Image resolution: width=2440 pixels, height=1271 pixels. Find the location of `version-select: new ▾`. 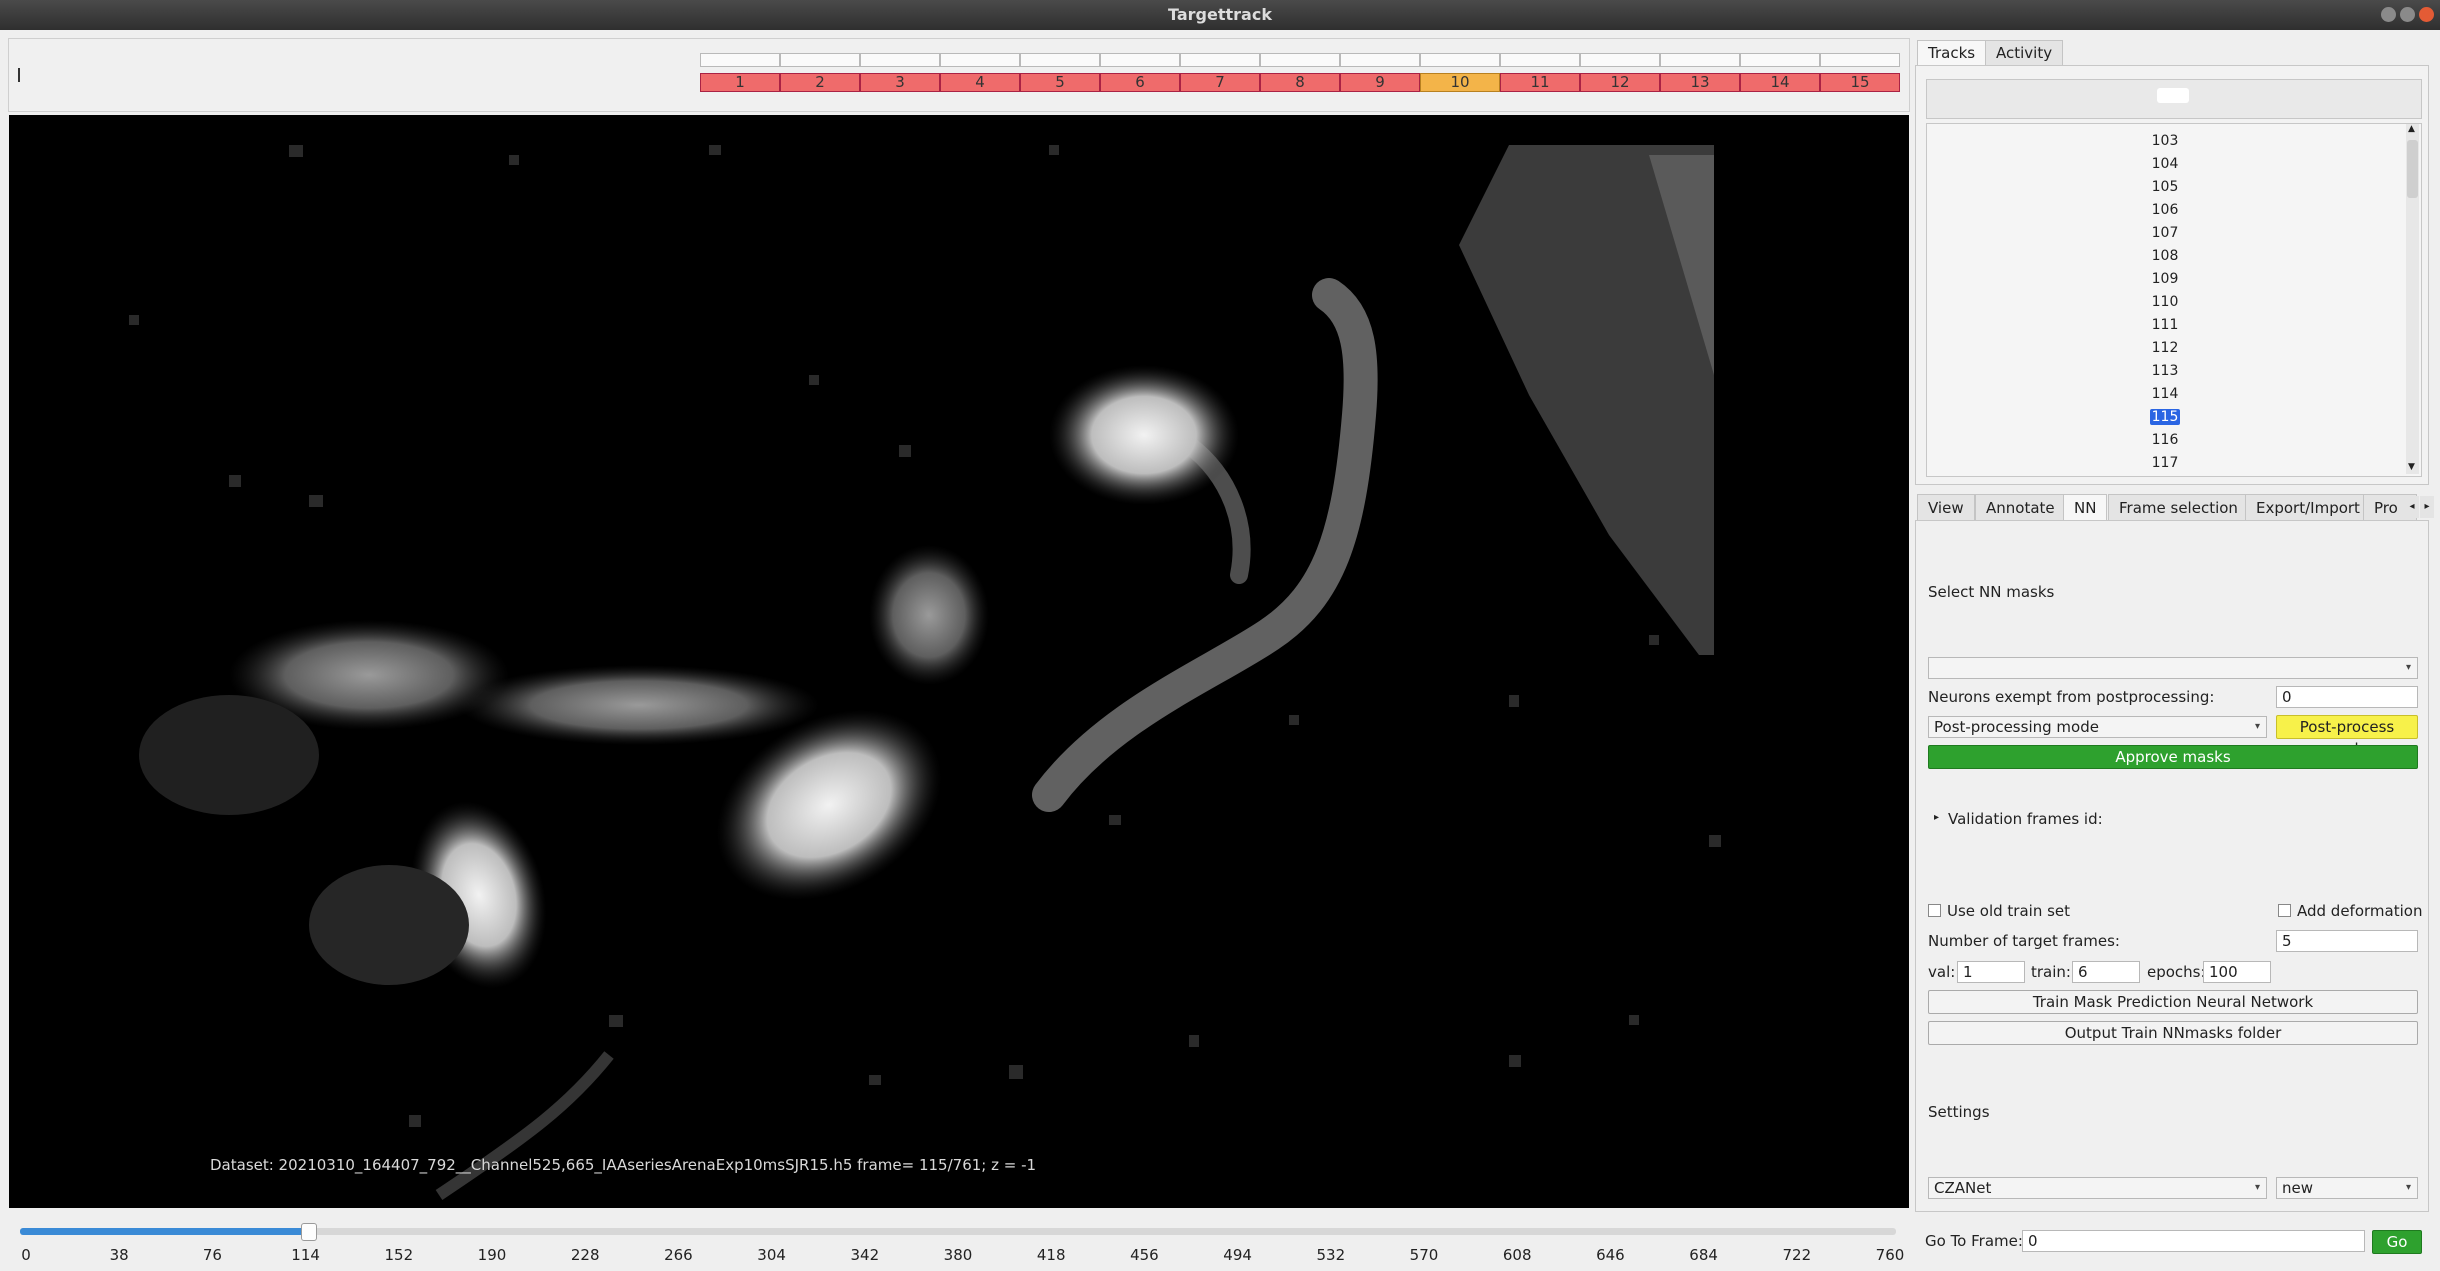

version-select: new ▾ is located at coordinates (2347, 1188).